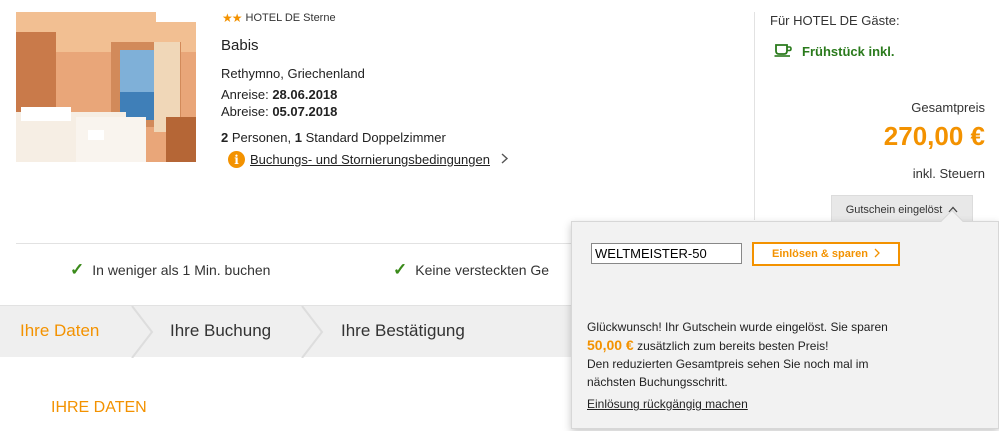 The height and width of the screenshot is (431, 999). Describe the element at coordinates (894, 210) in the screenshot. I see `voucher-toggle-label: Gutschein eingelöst` at that location.